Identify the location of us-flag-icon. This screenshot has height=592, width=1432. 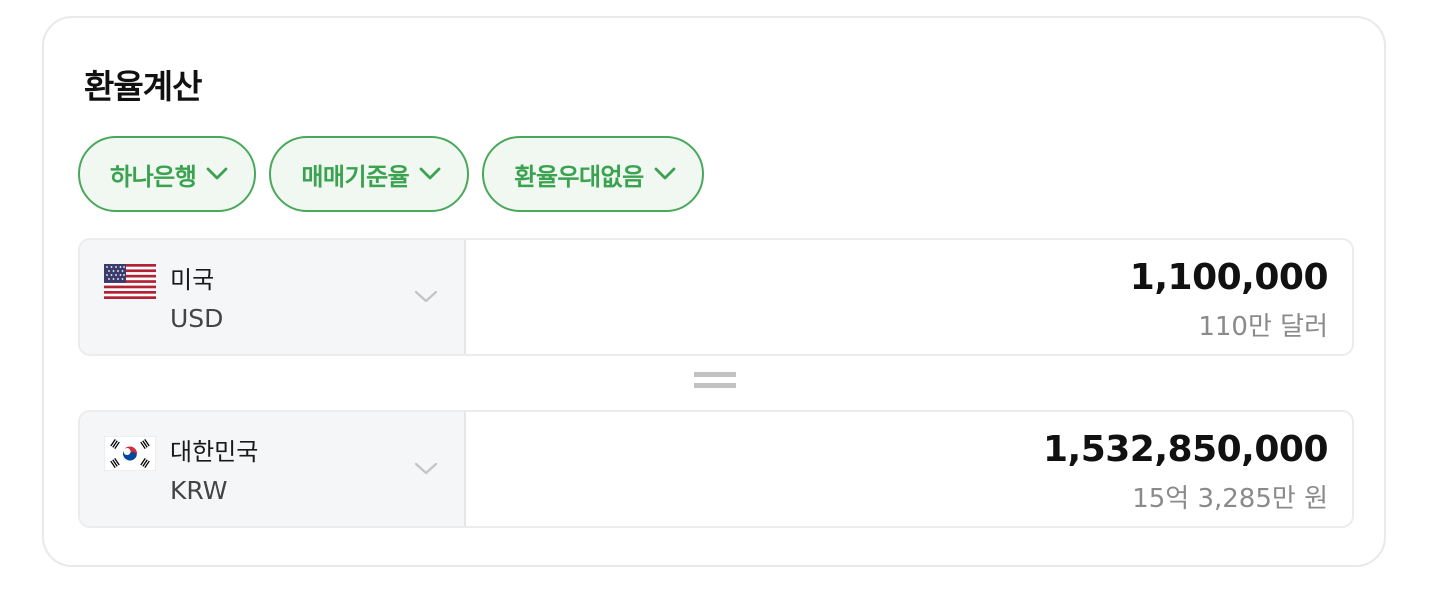
(130, 281).